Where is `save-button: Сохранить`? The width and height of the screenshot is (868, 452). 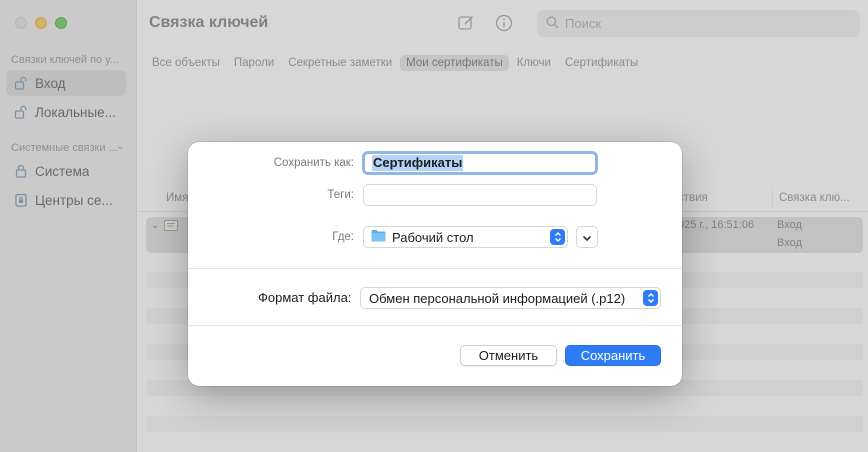 save-button: Сохранить is located at coordinates (613, 355).